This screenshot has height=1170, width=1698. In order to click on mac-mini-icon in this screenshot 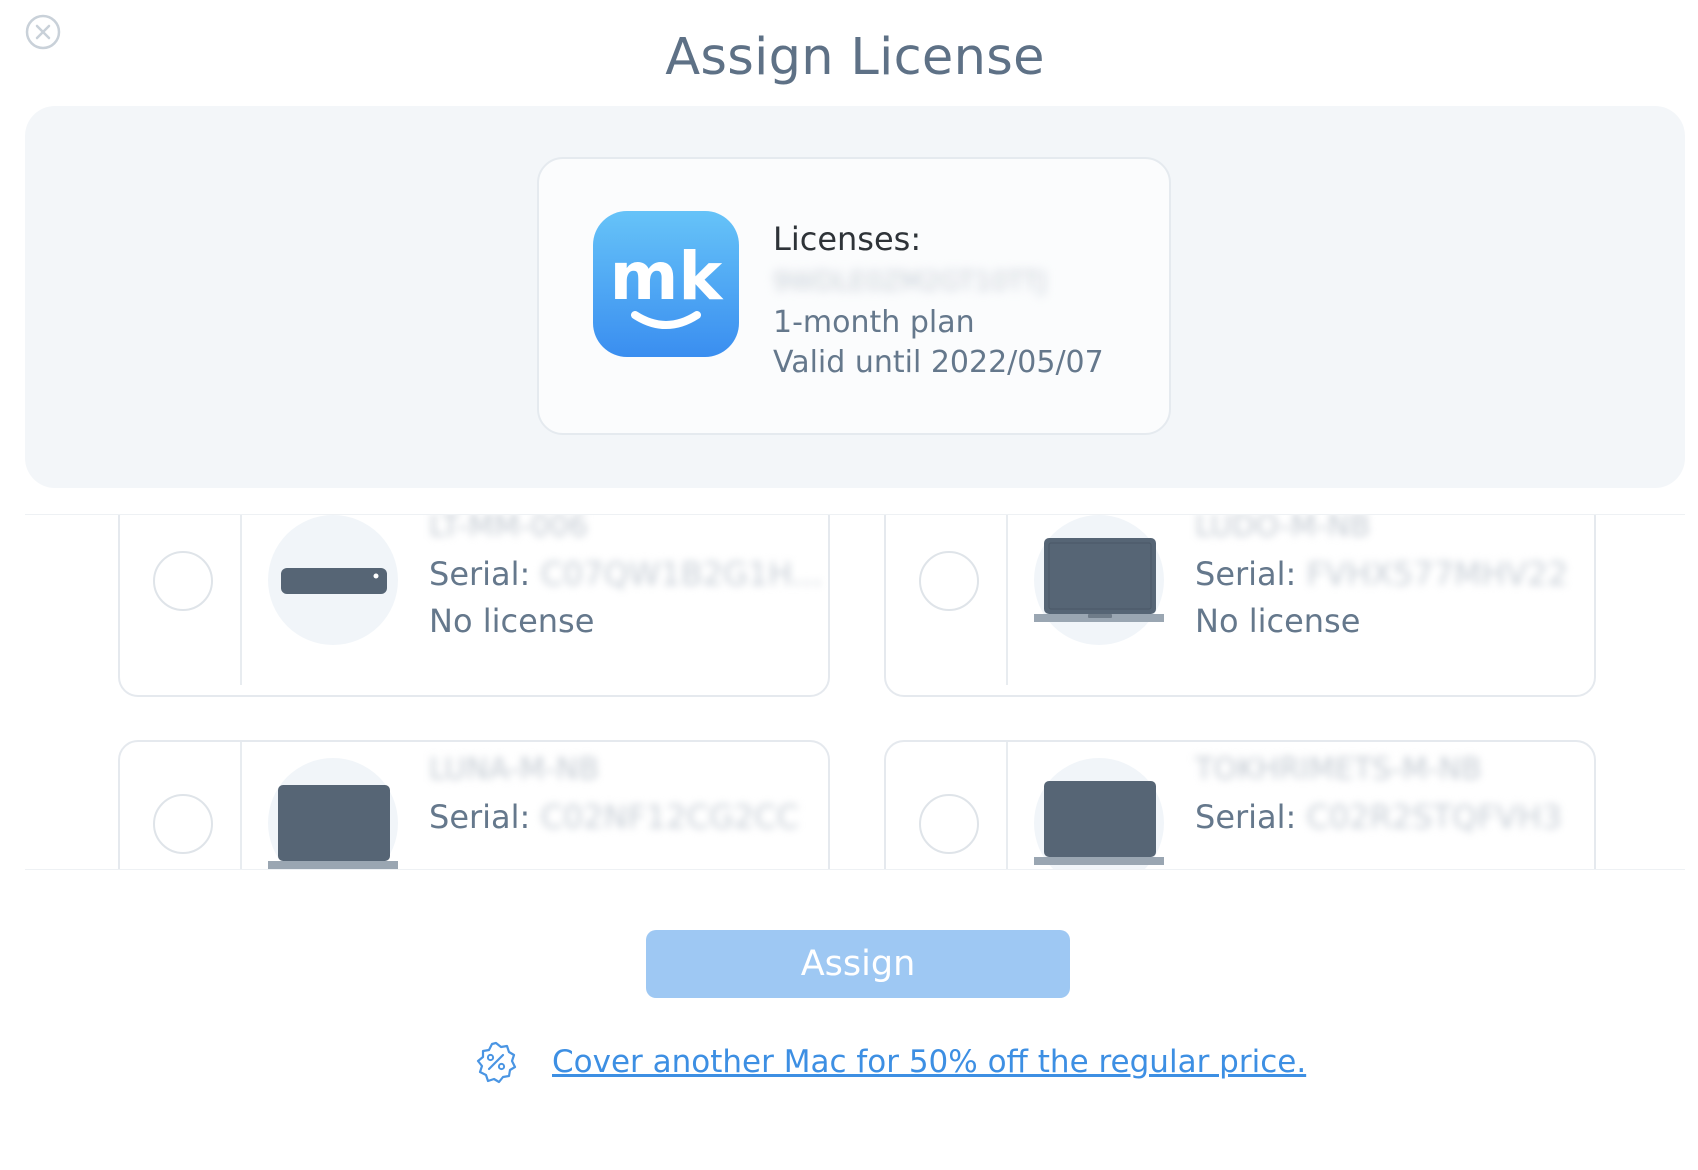, I will do `click(333, 580)`.